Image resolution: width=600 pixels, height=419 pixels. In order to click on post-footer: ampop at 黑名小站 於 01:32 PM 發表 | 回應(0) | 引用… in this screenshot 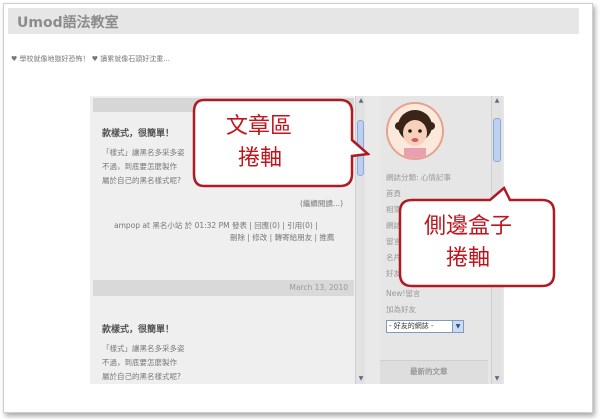, I will do `click(216, 225)`.